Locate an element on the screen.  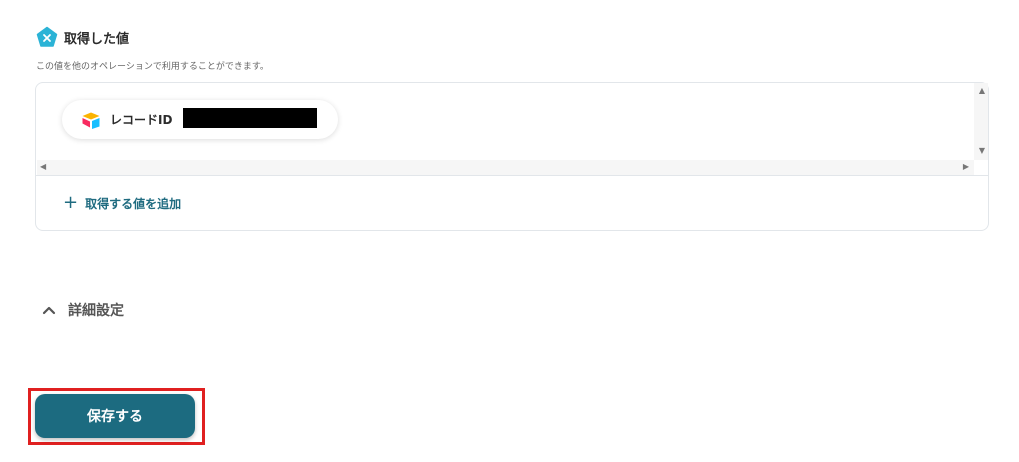
add-value-button: + 取得する値を追加 is located at coordinates (122, 203).